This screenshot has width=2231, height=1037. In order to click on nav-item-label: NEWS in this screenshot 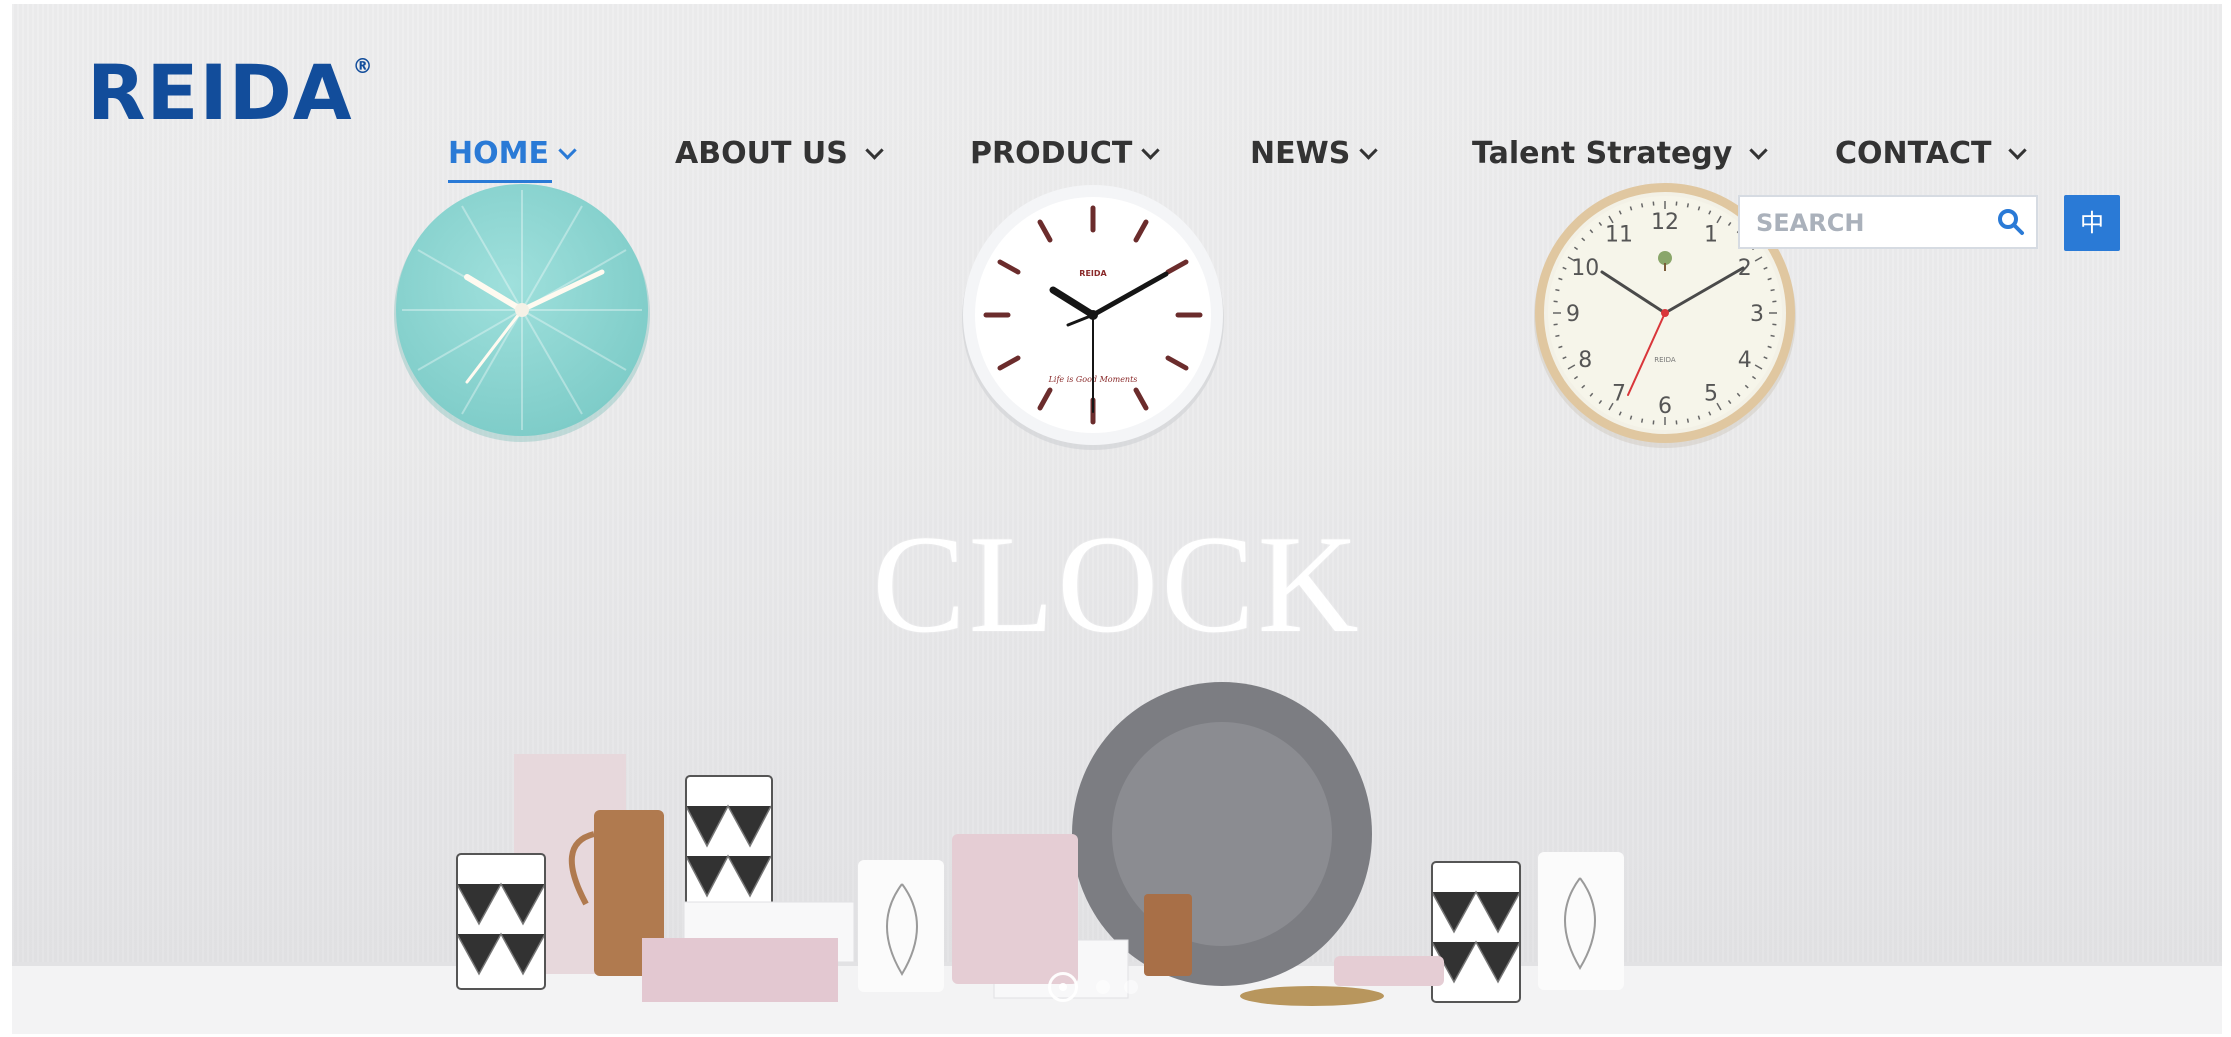, I will do `click(1300, 153)`.